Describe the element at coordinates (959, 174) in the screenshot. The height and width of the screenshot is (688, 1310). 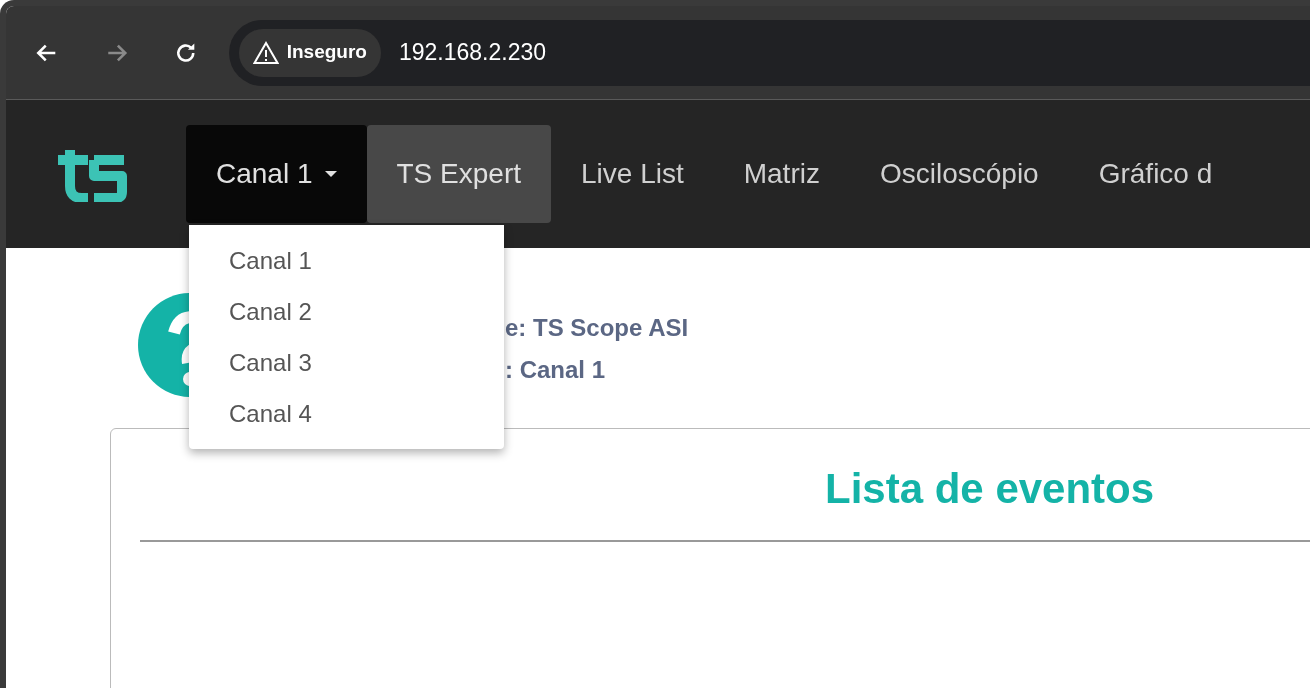
I see `nav-link: Osciloscópio` at that location.